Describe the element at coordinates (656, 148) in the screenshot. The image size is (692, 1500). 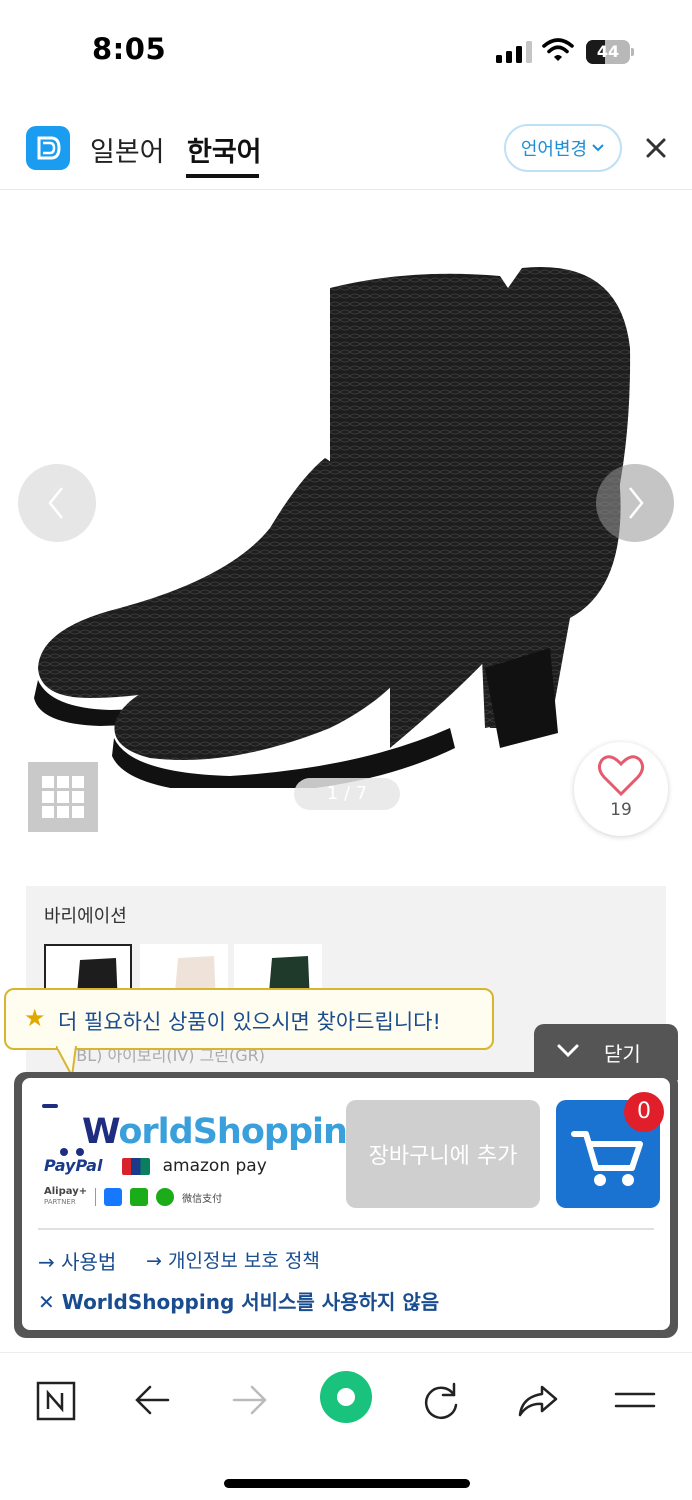
I see `close-icon` at that location.